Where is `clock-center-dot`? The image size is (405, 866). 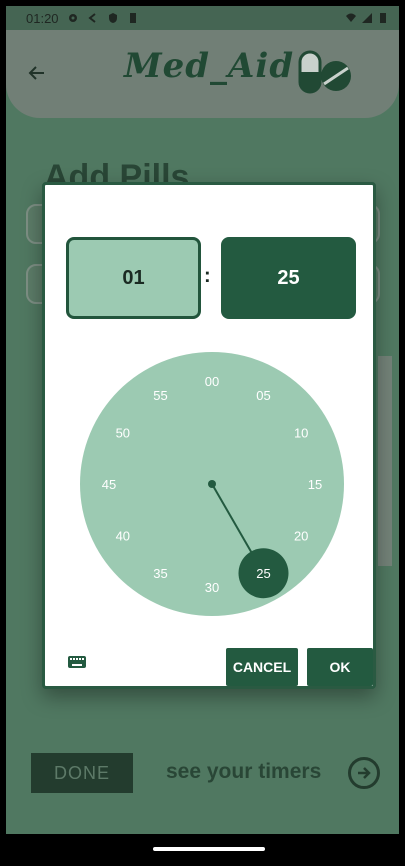 clock-center-dot is located at coordinates (212, 484).